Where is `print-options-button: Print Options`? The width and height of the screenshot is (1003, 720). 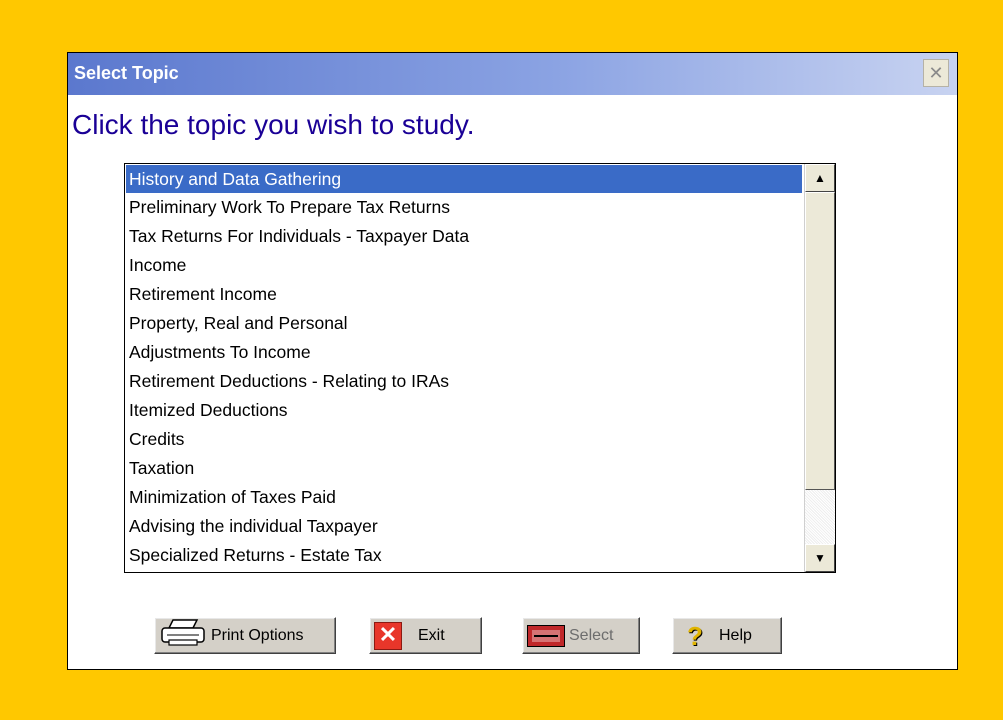 print-options-button: Print Options is located at coordinates (245, 635).